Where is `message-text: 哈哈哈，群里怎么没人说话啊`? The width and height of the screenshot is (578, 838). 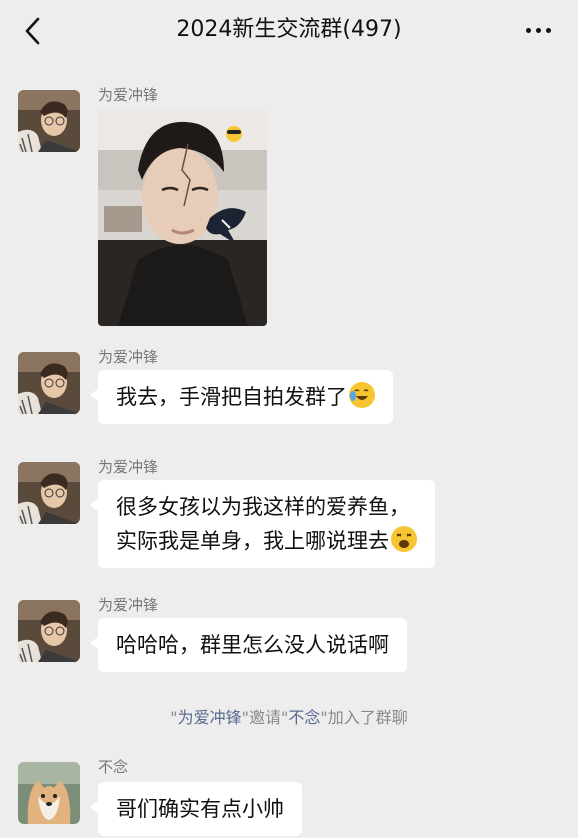
message-text: 哈哈哈，群里怎么没人说话啊 is located at coordinates (252, 645).